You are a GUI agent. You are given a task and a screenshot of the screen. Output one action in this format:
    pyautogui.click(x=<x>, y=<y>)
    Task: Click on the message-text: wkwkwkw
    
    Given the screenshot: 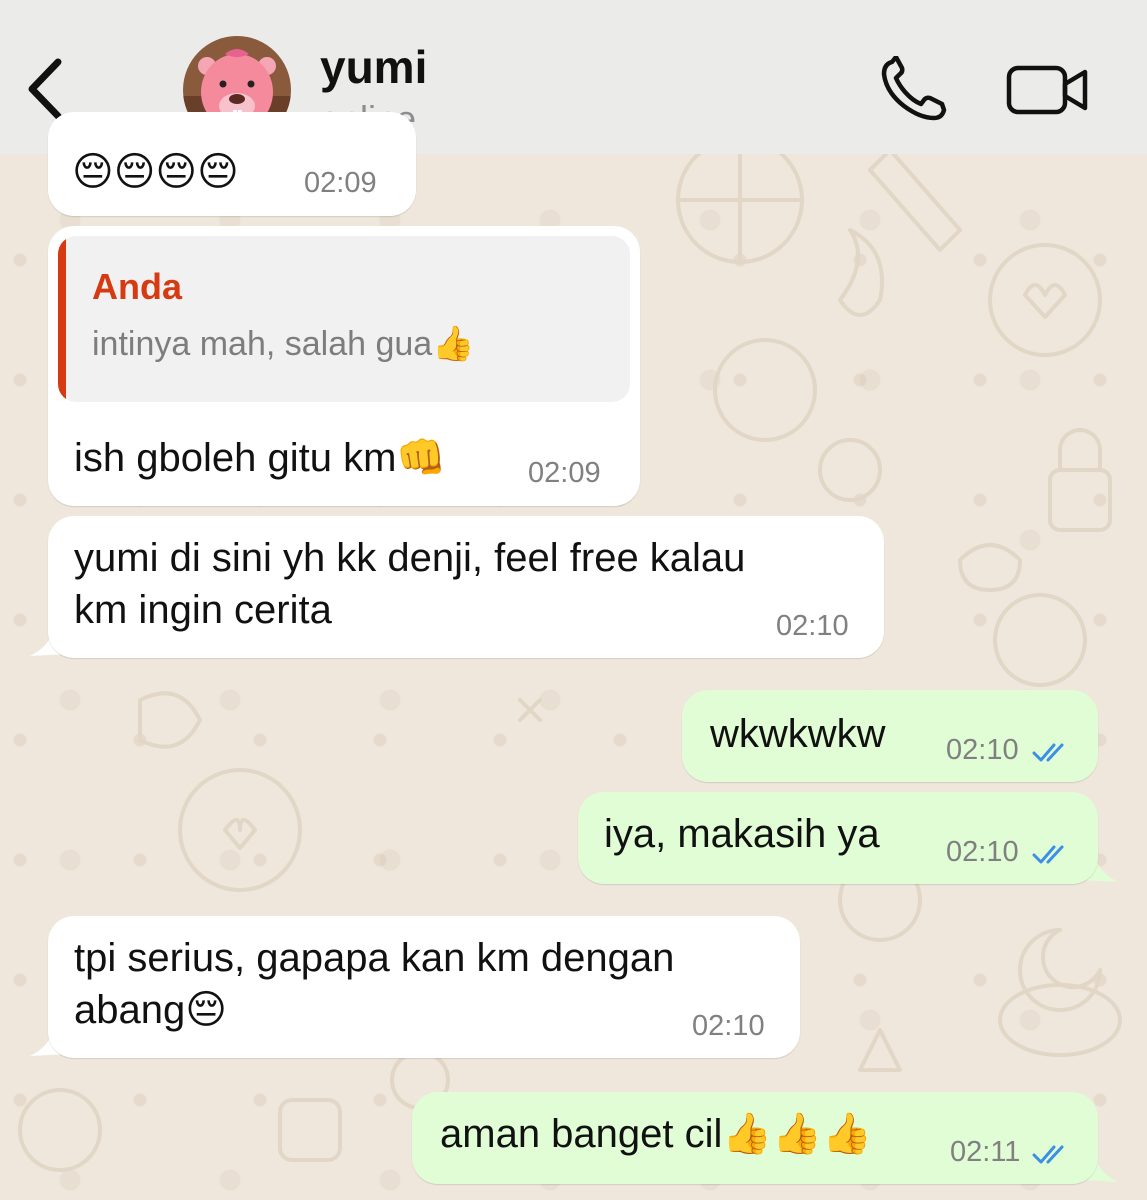 What is the action you would take?
    pyautogui.click(x=798, y=734)
    